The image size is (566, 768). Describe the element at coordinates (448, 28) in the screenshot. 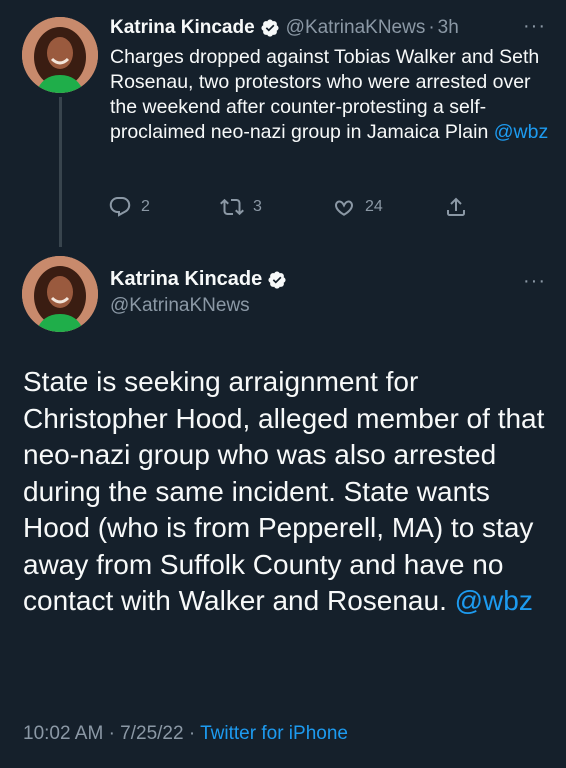

I see `tweet-time: 3h` at that location.